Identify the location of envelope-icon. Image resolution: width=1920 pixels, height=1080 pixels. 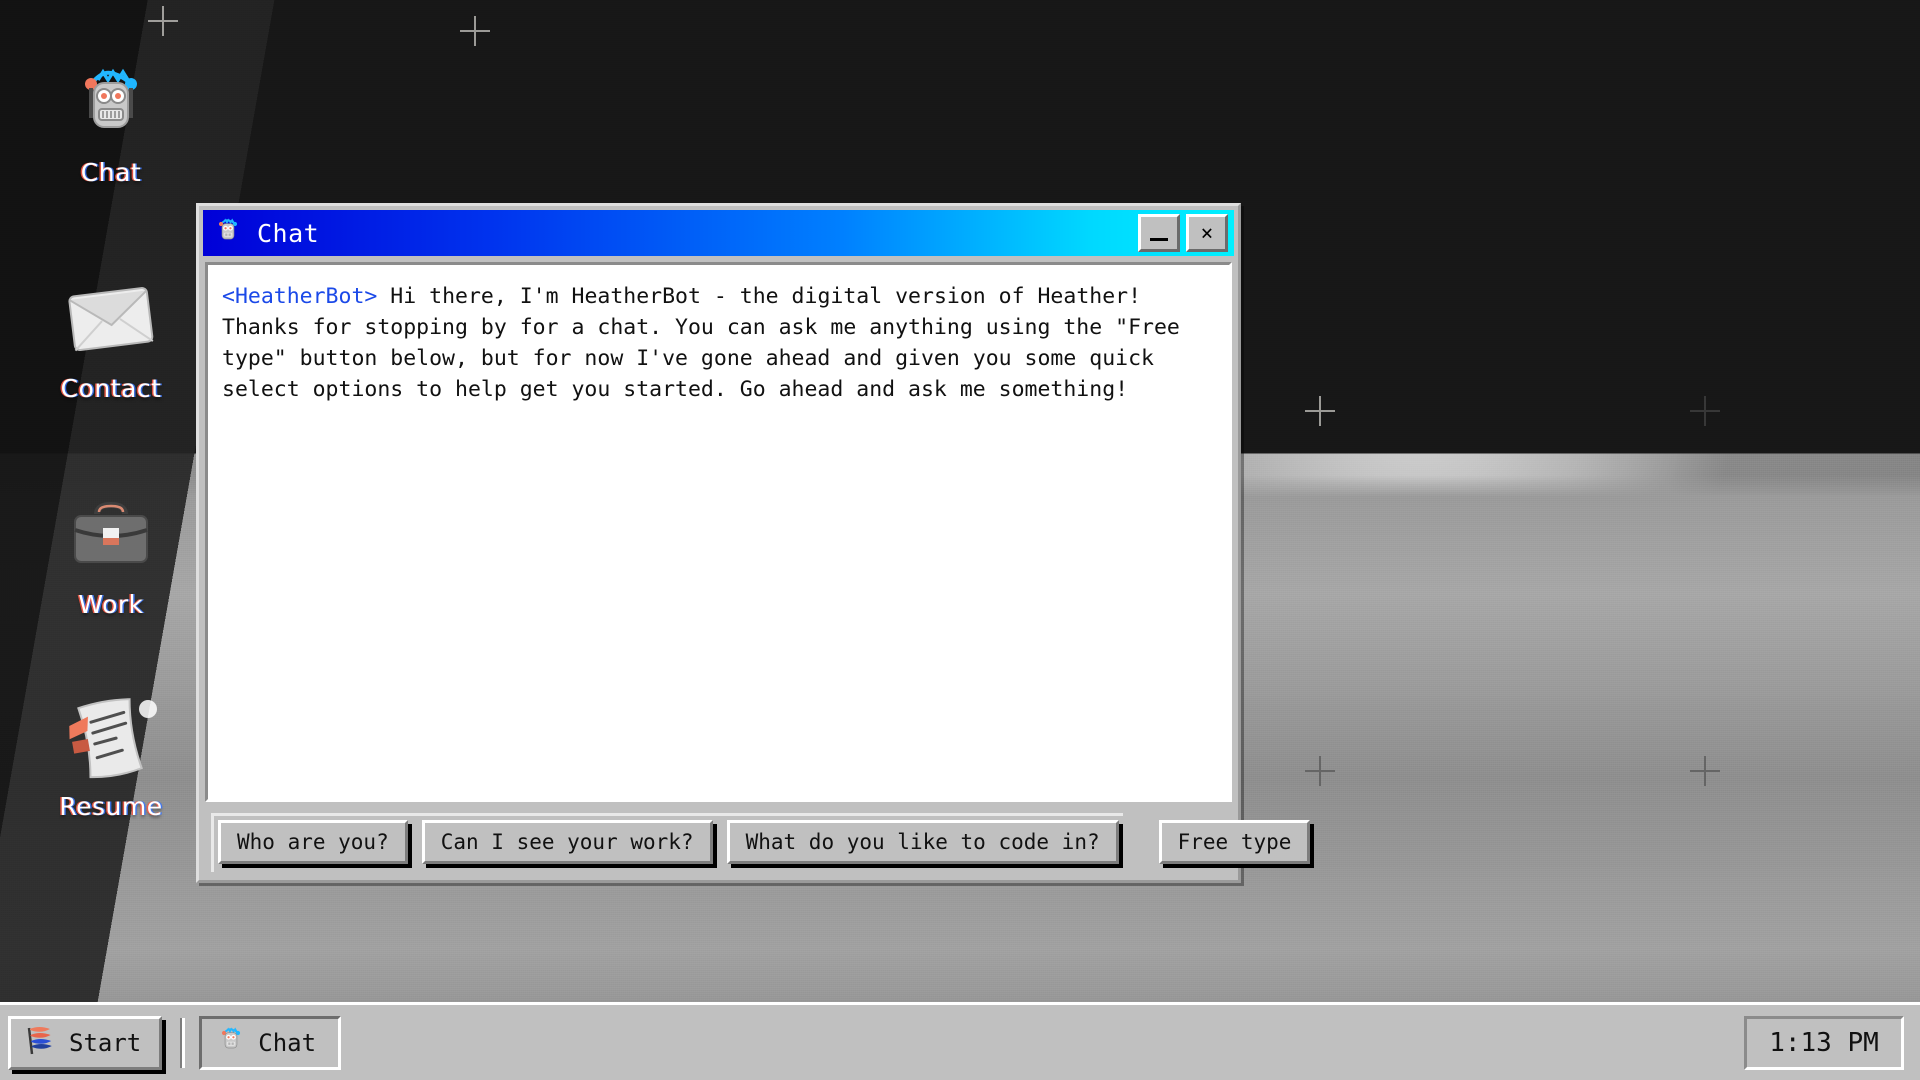
(111, 320).